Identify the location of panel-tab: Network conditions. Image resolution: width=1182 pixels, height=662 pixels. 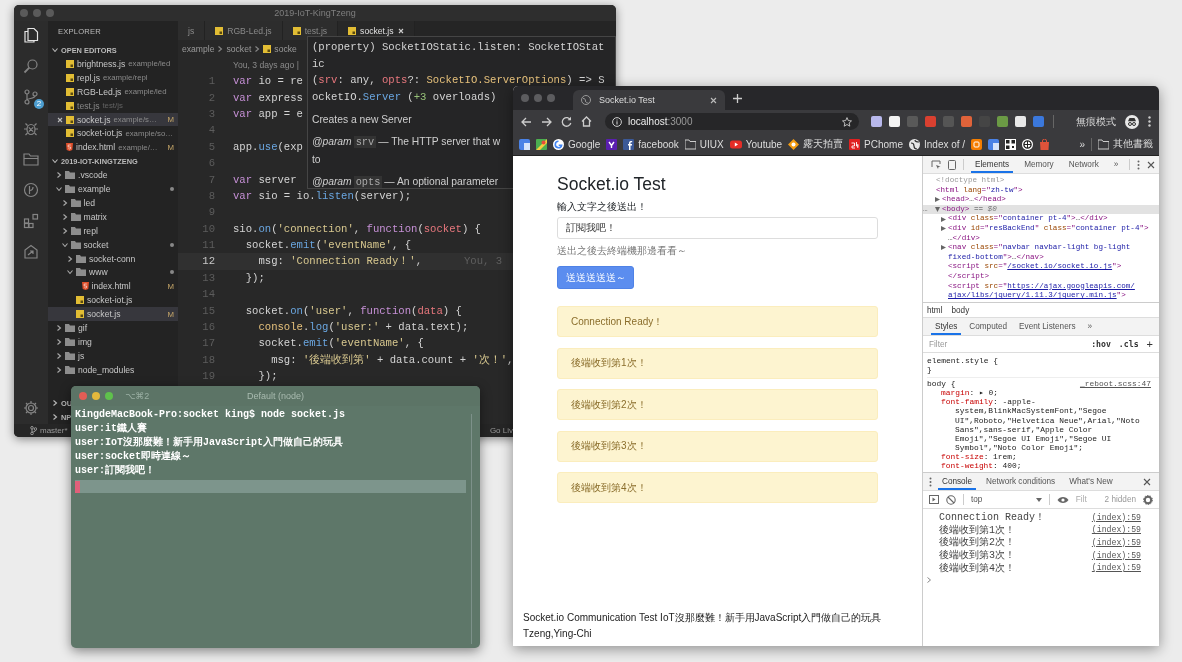
(1021, 481).